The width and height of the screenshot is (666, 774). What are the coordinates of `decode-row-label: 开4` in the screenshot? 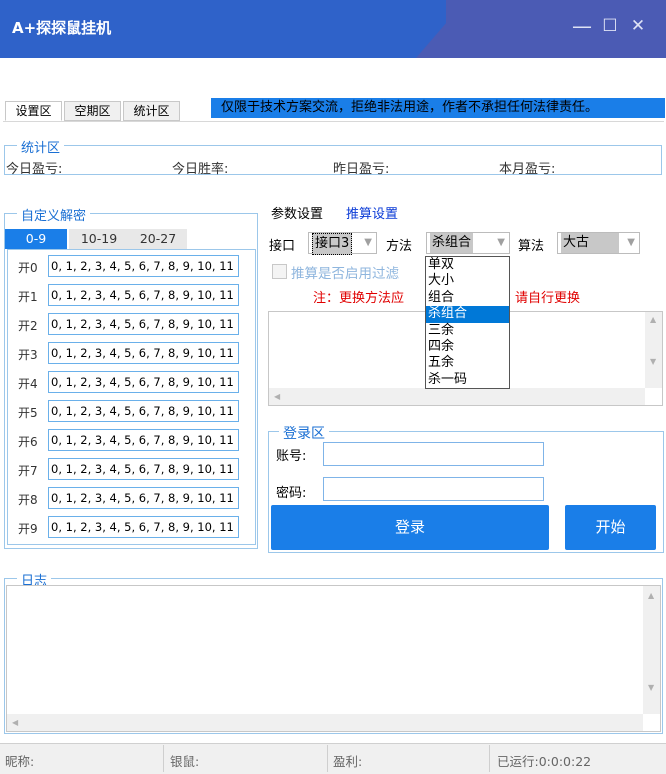 It's located at (28, 384).